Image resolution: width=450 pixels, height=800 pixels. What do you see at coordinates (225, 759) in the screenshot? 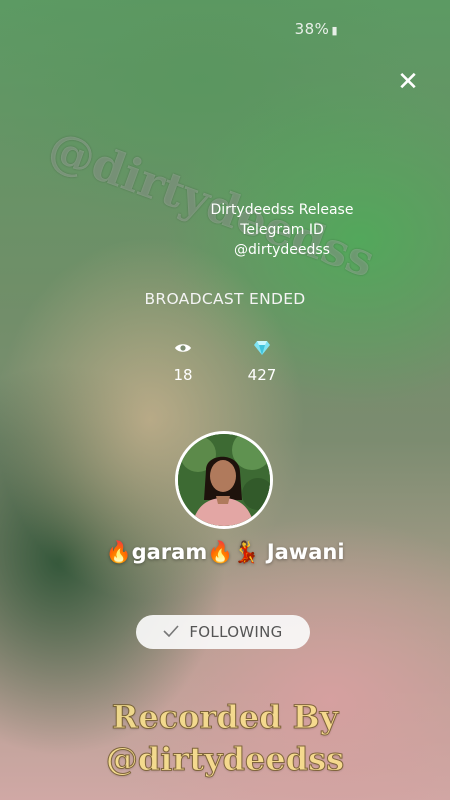
I see `recorded-by-handle: @dirtydeedss` at bounding box center [225, 759].